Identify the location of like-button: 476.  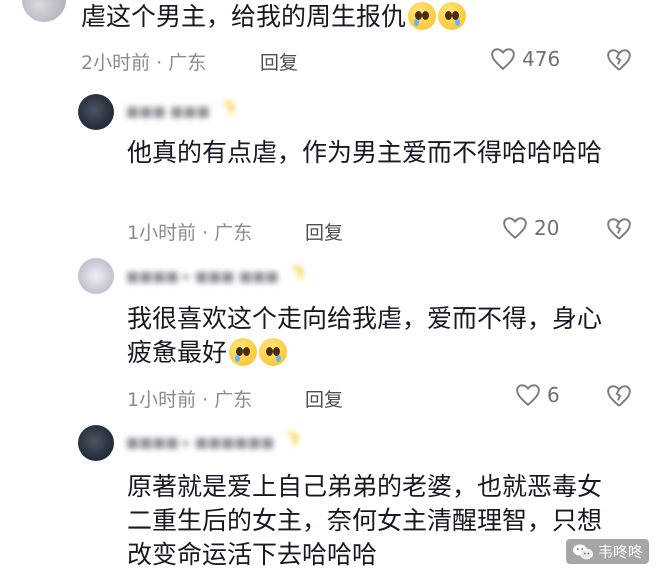
(525, 59).